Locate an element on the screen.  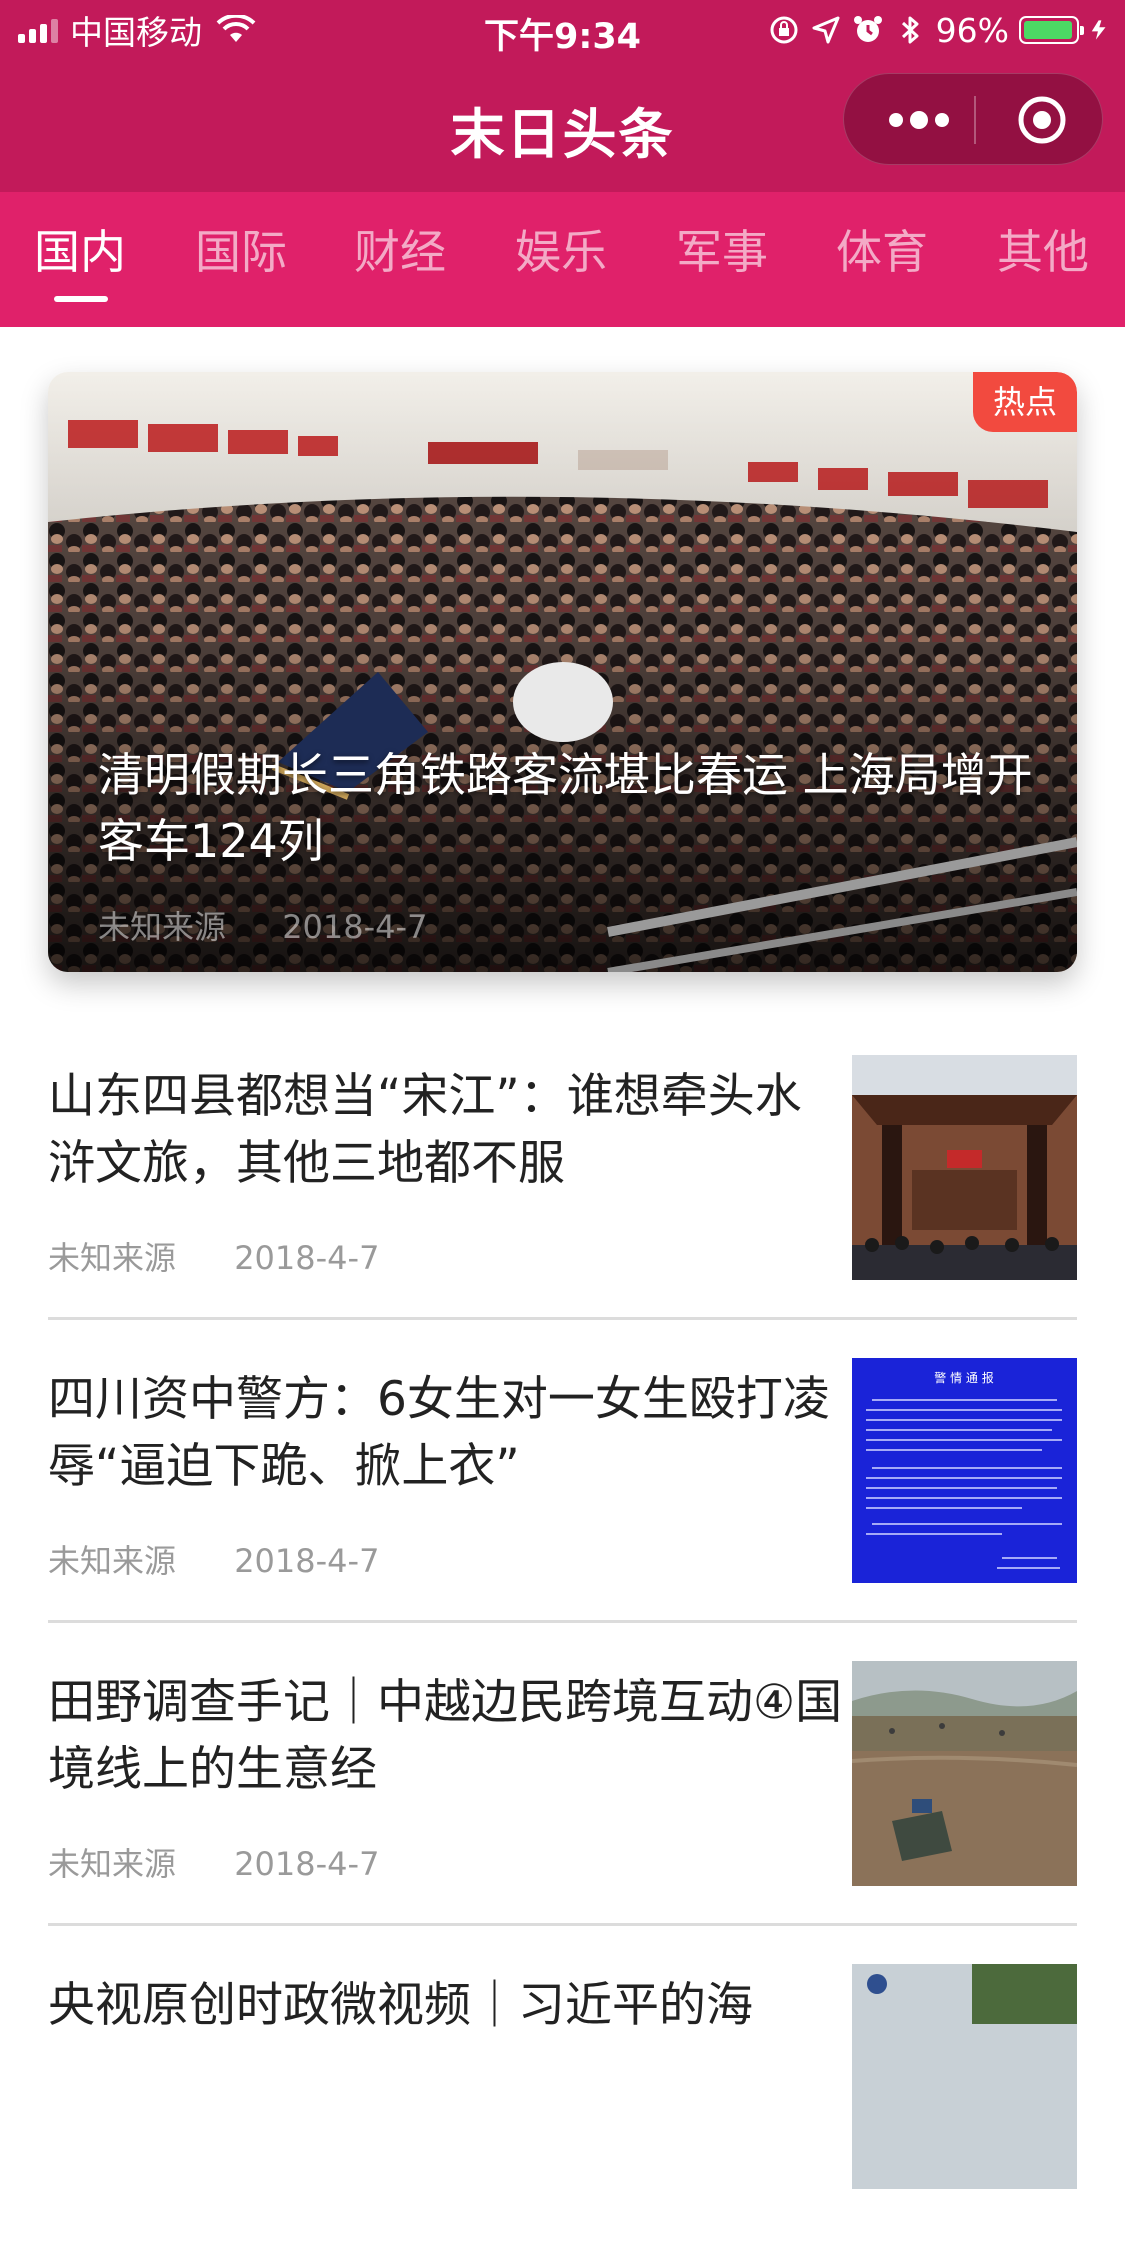
news-thumbnail: 警 情 通 报 is located at coordinates (964, 1470).